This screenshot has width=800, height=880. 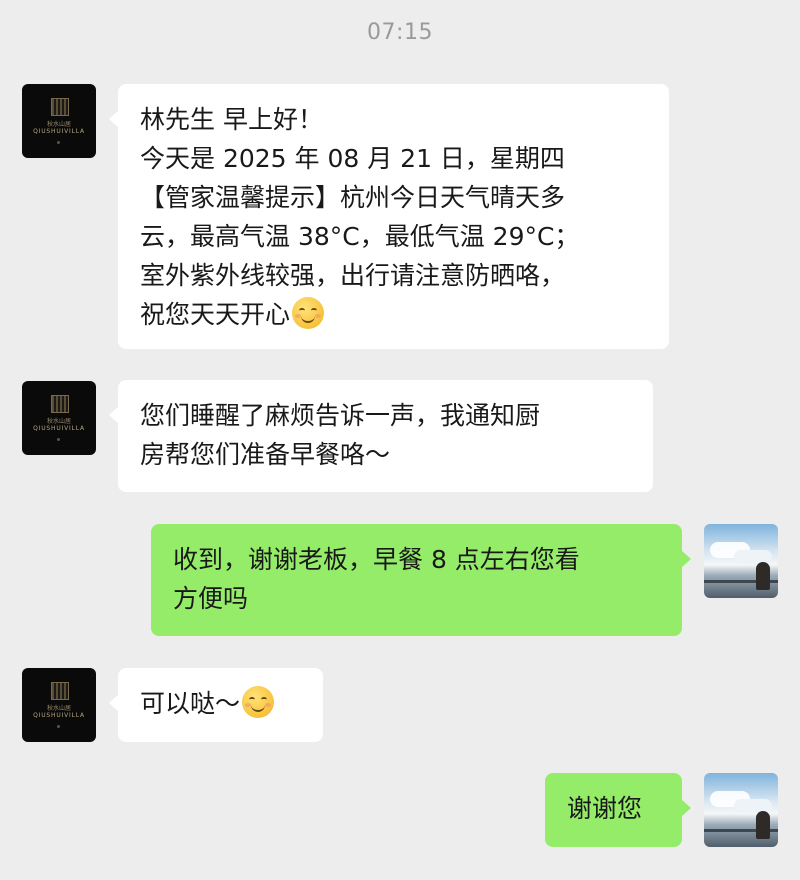 I want to click on incoming-message-bubble: 您们睡醒了麻烦告诉一声，我通知厨 房帮您们准备早餐咯～, so click(x=381, y=436).